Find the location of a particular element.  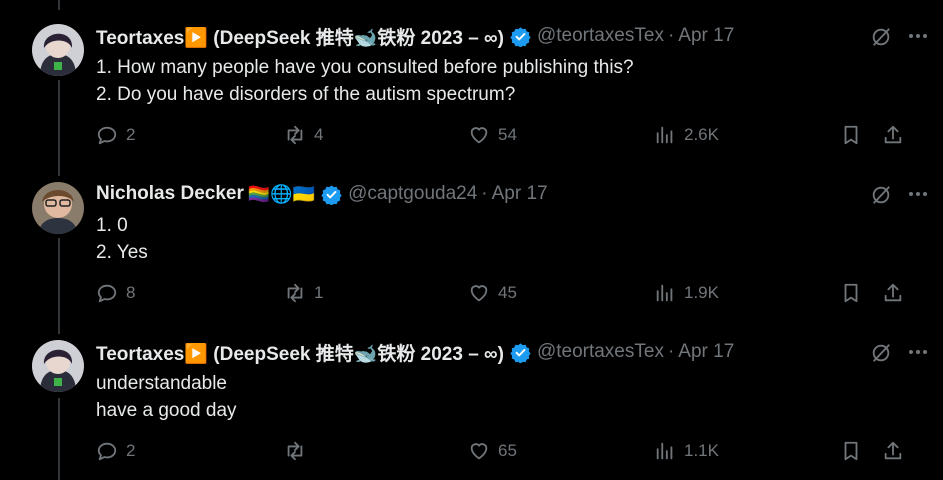

like-button: 65 is located at coordinates (492, 451).